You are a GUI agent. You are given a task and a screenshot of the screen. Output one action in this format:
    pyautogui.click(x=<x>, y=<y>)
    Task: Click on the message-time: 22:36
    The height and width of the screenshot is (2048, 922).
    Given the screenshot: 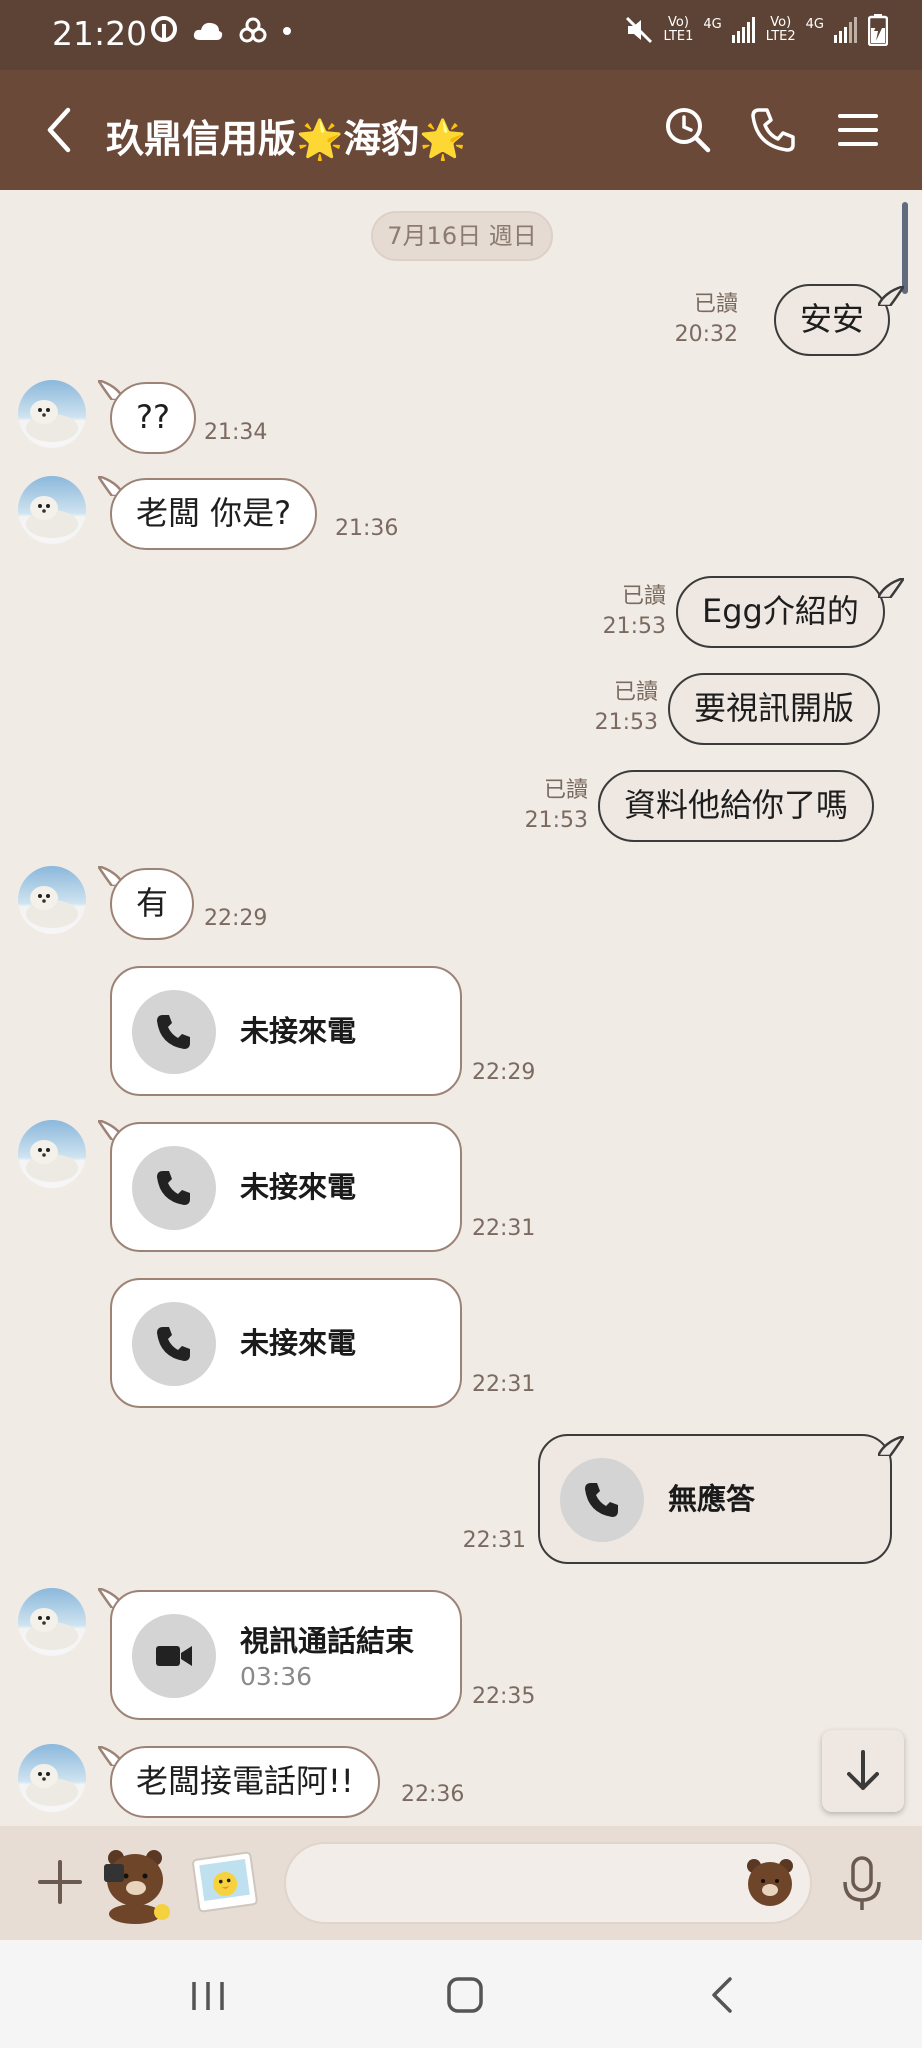 What is the action you would take?
    pyautogui.click(x=433, y=1794)
    